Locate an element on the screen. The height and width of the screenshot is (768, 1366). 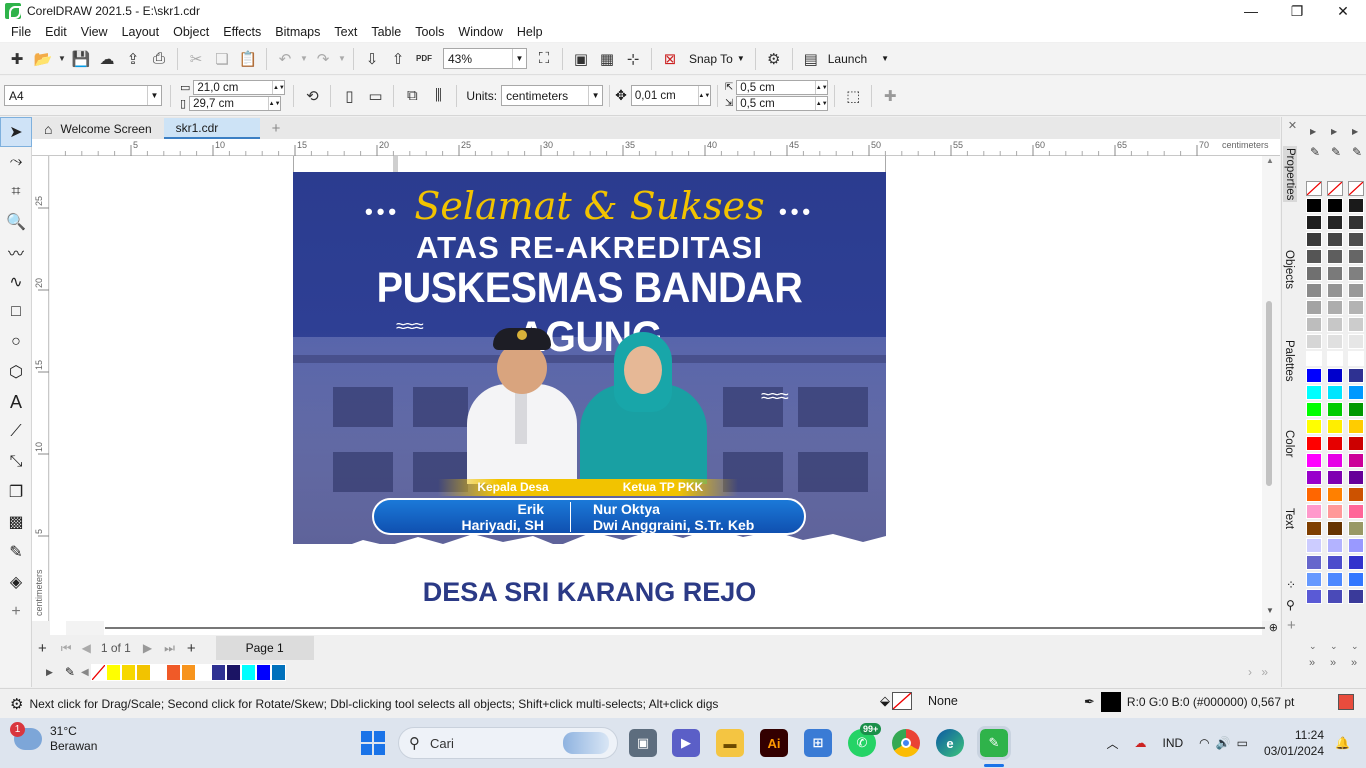
all-pages-icon: ⟲ is located at coordinates (312, 96).